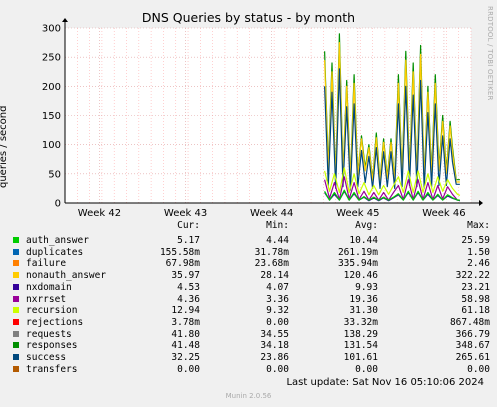  I want to click on y-tick-label: 100, so click(51, 145).